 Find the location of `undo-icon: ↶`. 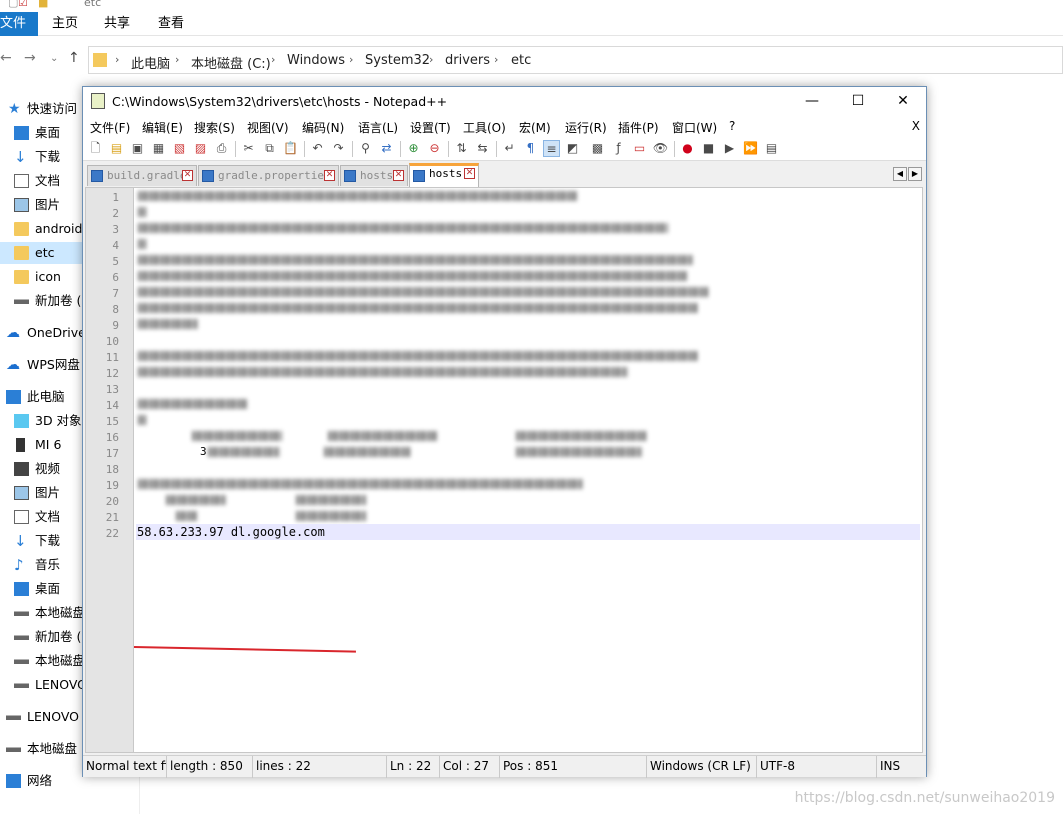

undo-icon: ↶ is located at coordinates (317, 148).